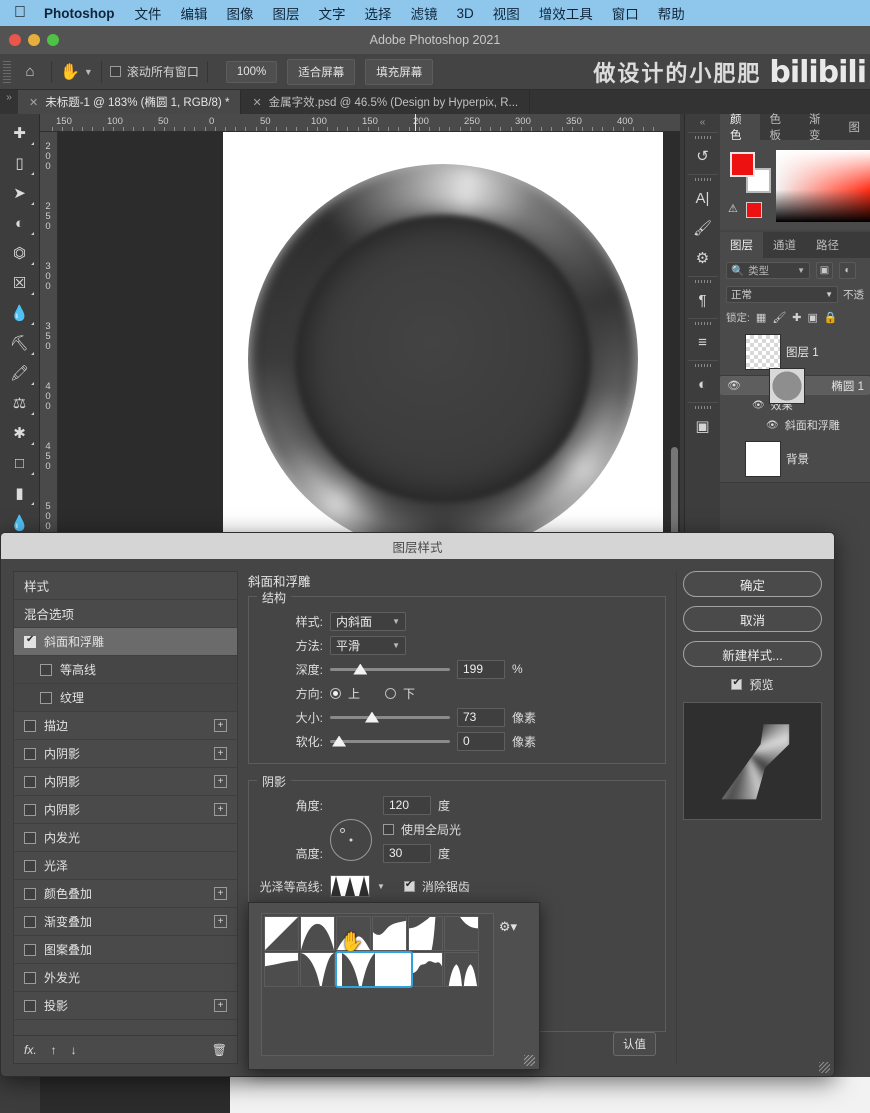 The height and width of the screenshot is (1113, 870). I want to click on lasso-tool: ➤, so click(20, 193).